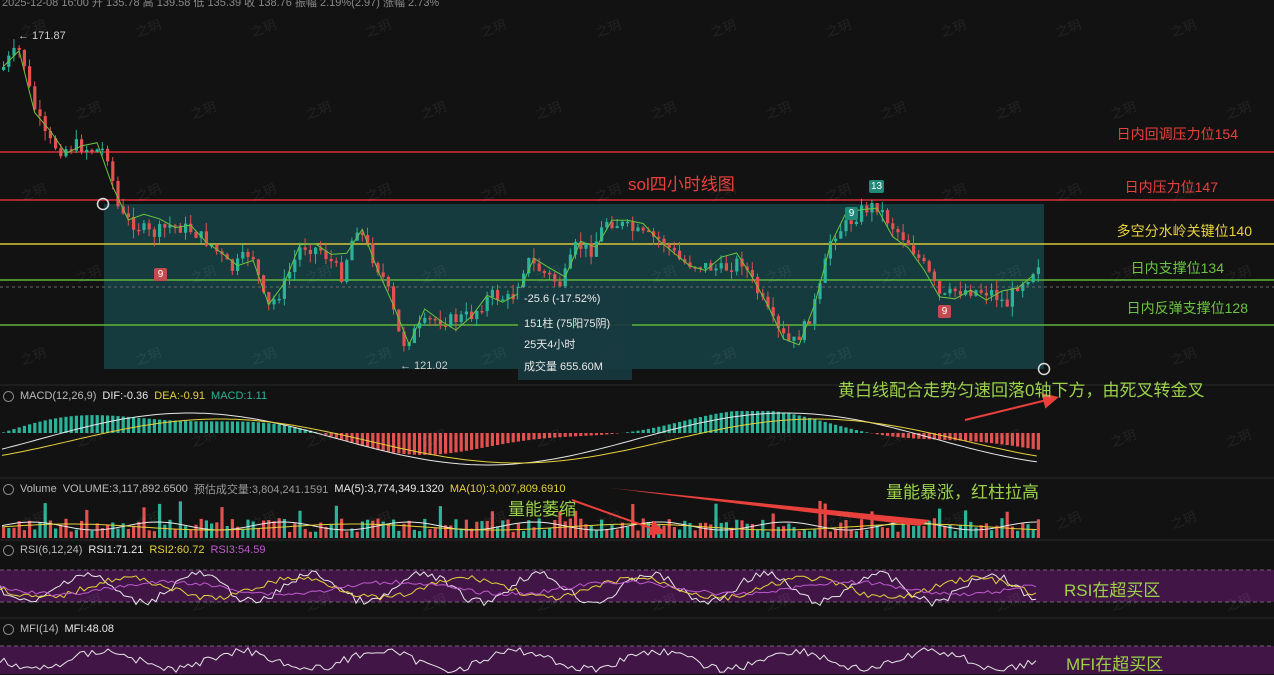  What do you see at coordinates (38, 489) in the screenshot?
I see `volume-name: Volume` at bounding box center [38, 489].